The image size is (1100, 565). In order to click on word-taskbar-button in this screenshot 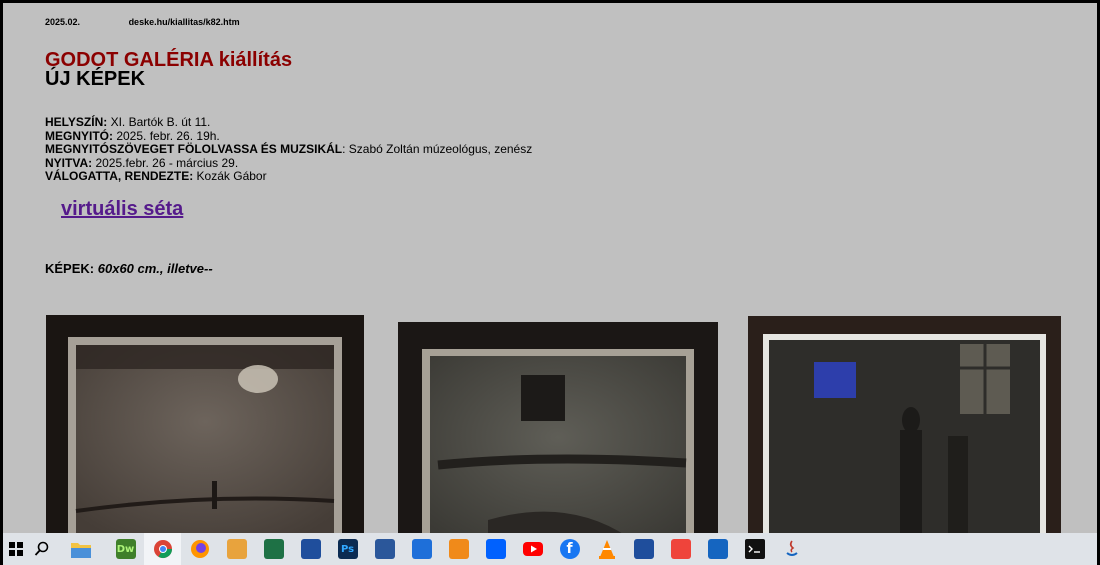, I will do `click(384, 549)`.